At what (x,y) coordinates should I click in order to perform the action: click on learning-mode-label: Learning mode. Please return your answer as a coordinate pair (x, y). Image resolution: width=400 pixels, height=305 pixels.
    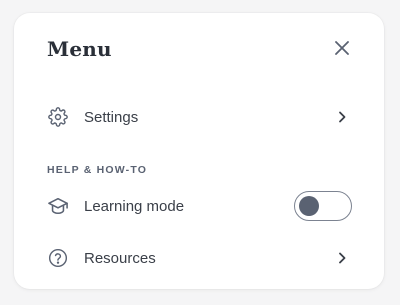
    Looking at the image, I should click on (134, 206).